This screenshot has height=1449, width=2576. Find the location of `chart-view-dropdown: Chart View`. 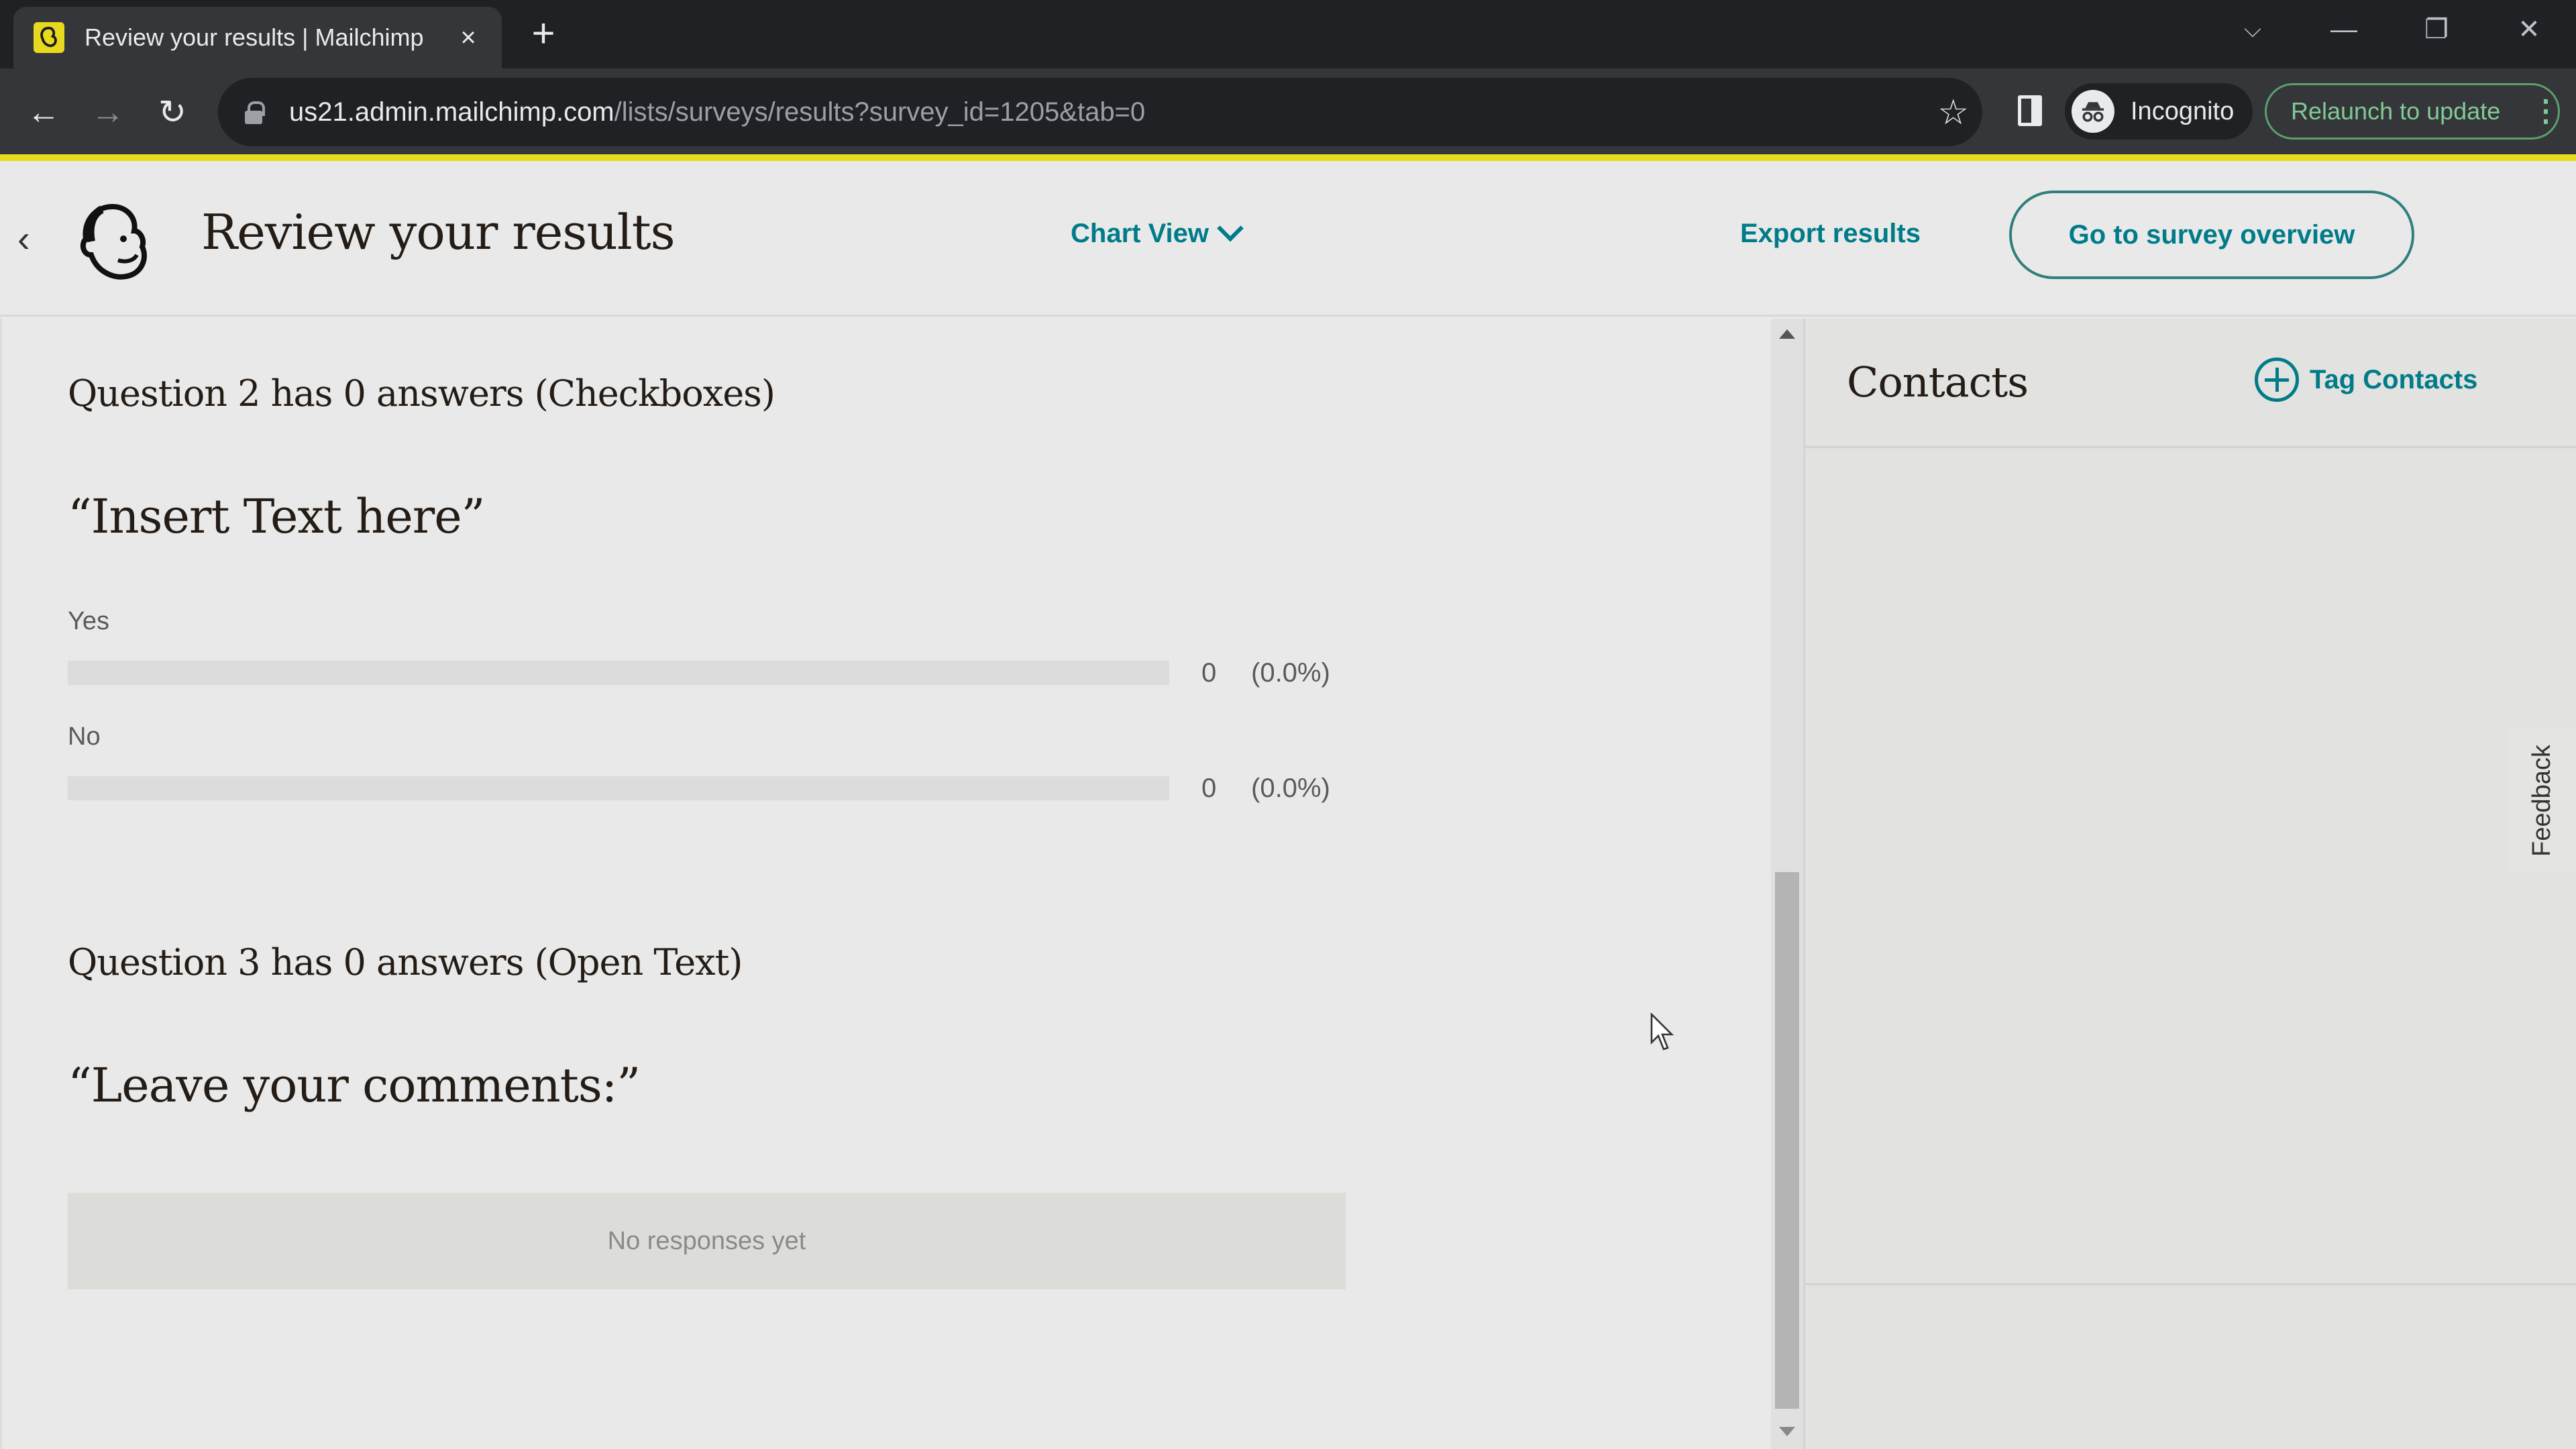

chart-view-dropdown: Chart View is located at coordinates (1157, 232).